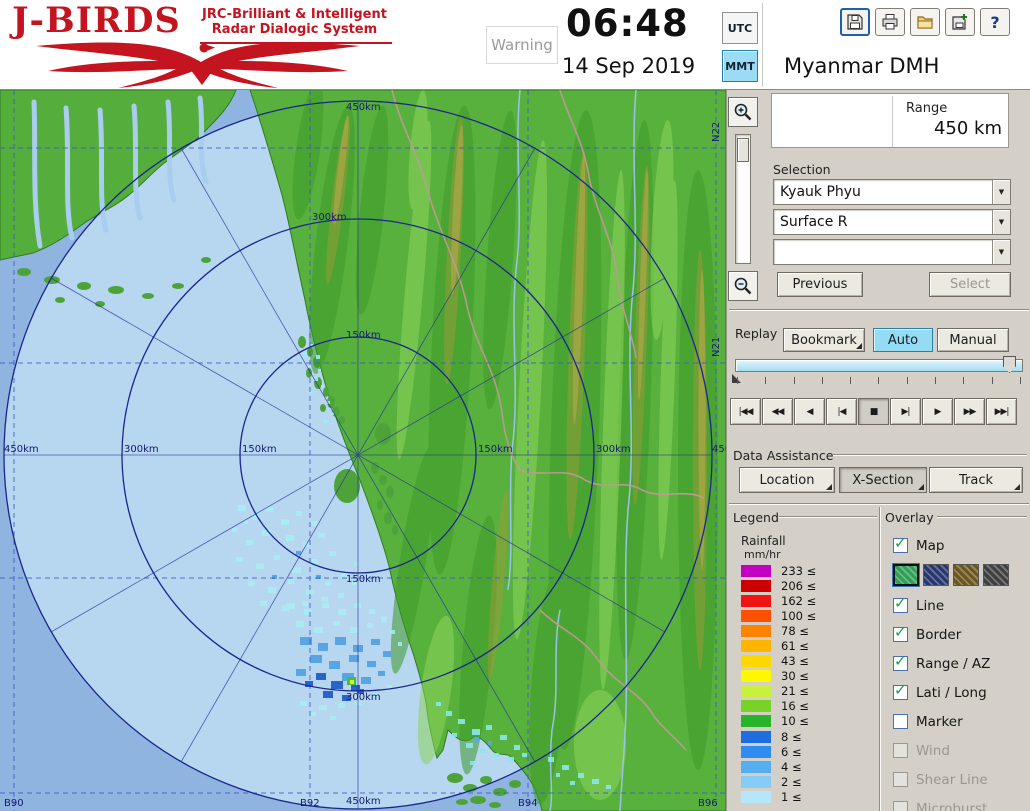 The height and width of the screenshot is (811, 1030). What do you see at coordinates (909, 517) in the screenshot?
I see `overlay-label: Overlay` at bounding box center [909, 517].